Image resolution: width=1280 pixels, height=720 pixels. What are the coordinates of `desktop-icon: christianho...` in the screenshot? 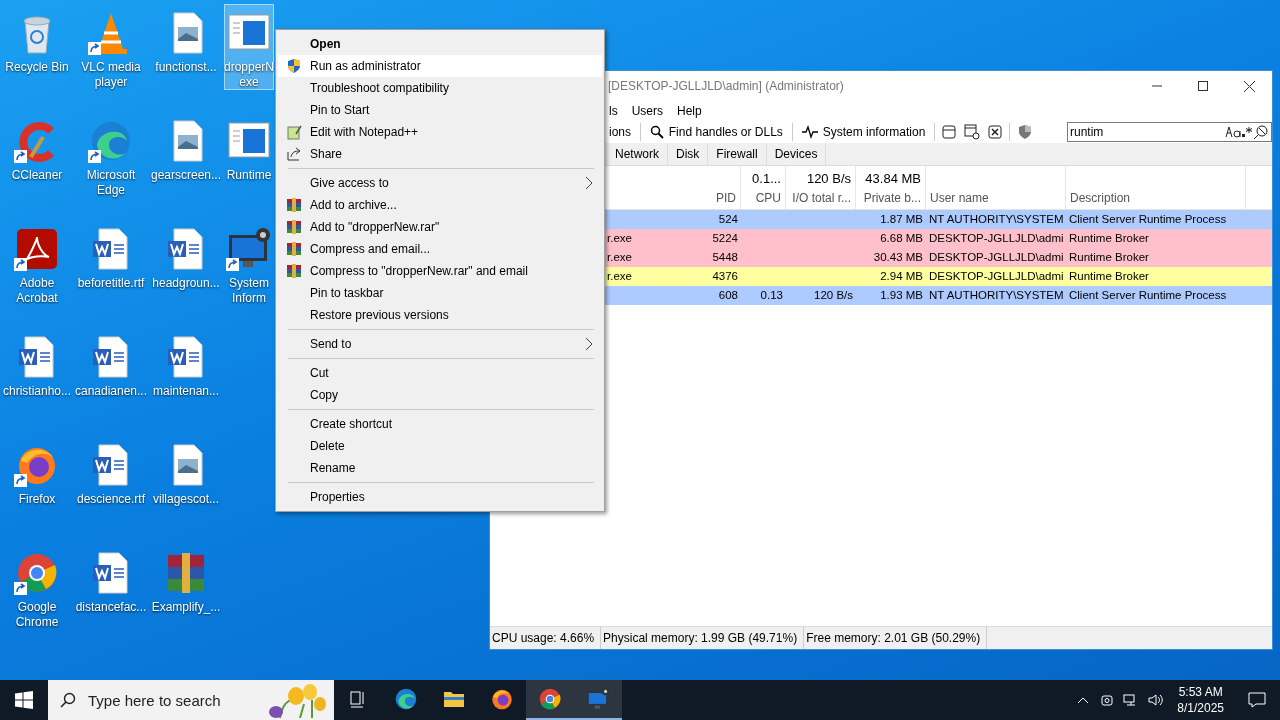 It's located at (37, 371).